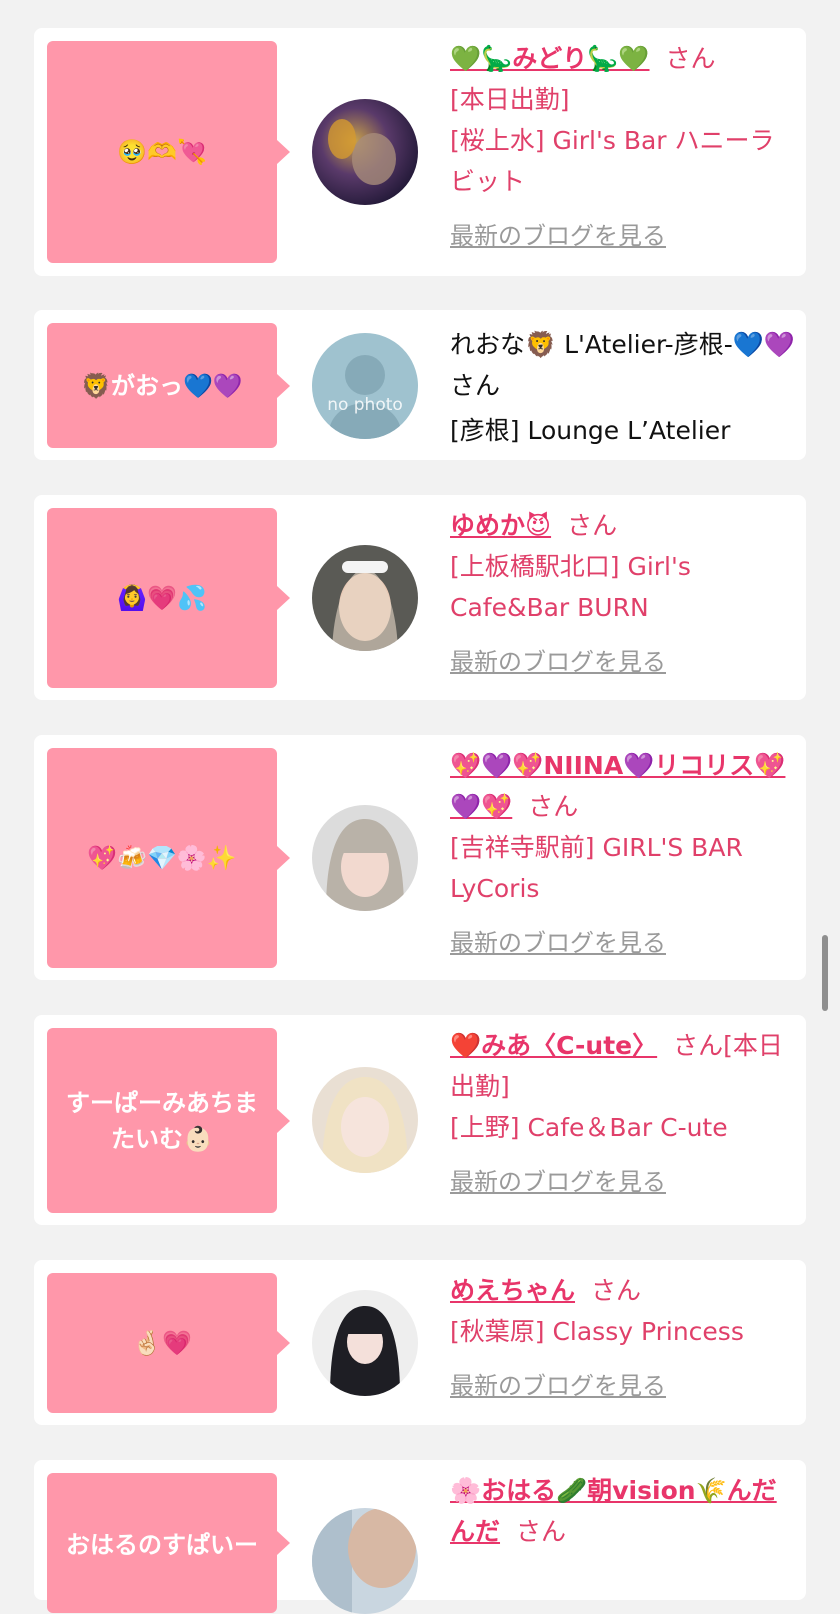 The width and height of the screenshot is (840, 1614). Describe the element at coordinates (553, 1045) in the screenshot. I see `cast-name-link: ❤️みあ〈C-ute〉` at that location.